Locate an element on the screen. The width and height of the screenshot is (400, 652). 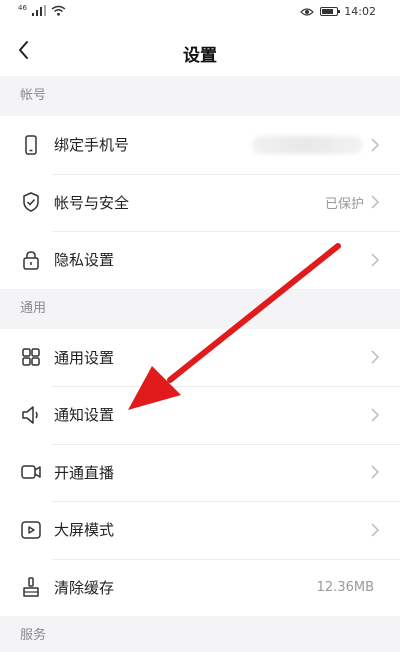
shield-icon is located at coordinates (31, 202).